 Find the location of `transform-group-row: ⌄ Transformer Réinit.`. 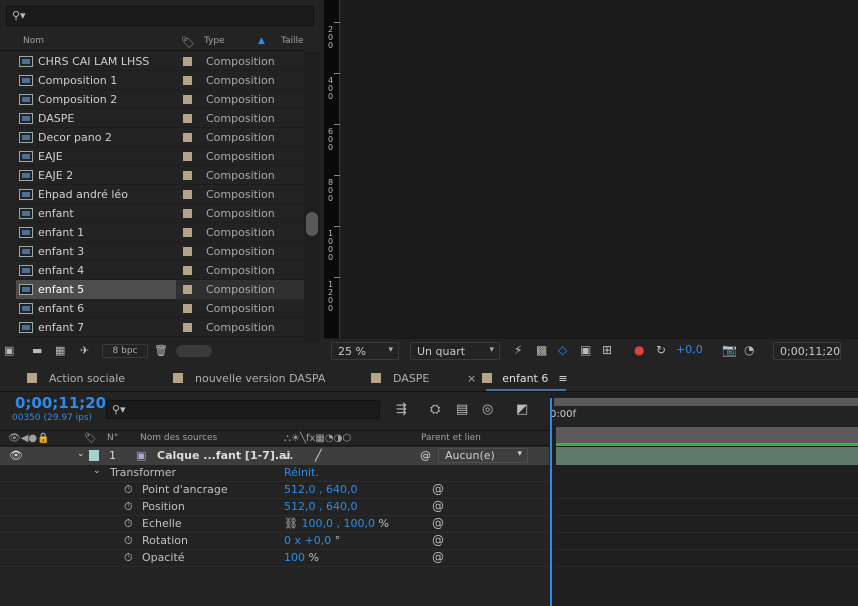

transform-group-row: ⌄ Transformer Réinit. is located at coordinates (274, 473).